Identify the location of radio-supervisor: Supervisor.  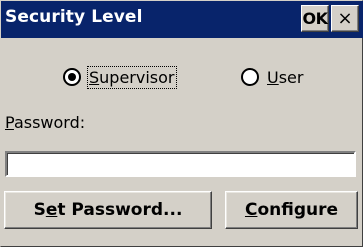
(120, 77).